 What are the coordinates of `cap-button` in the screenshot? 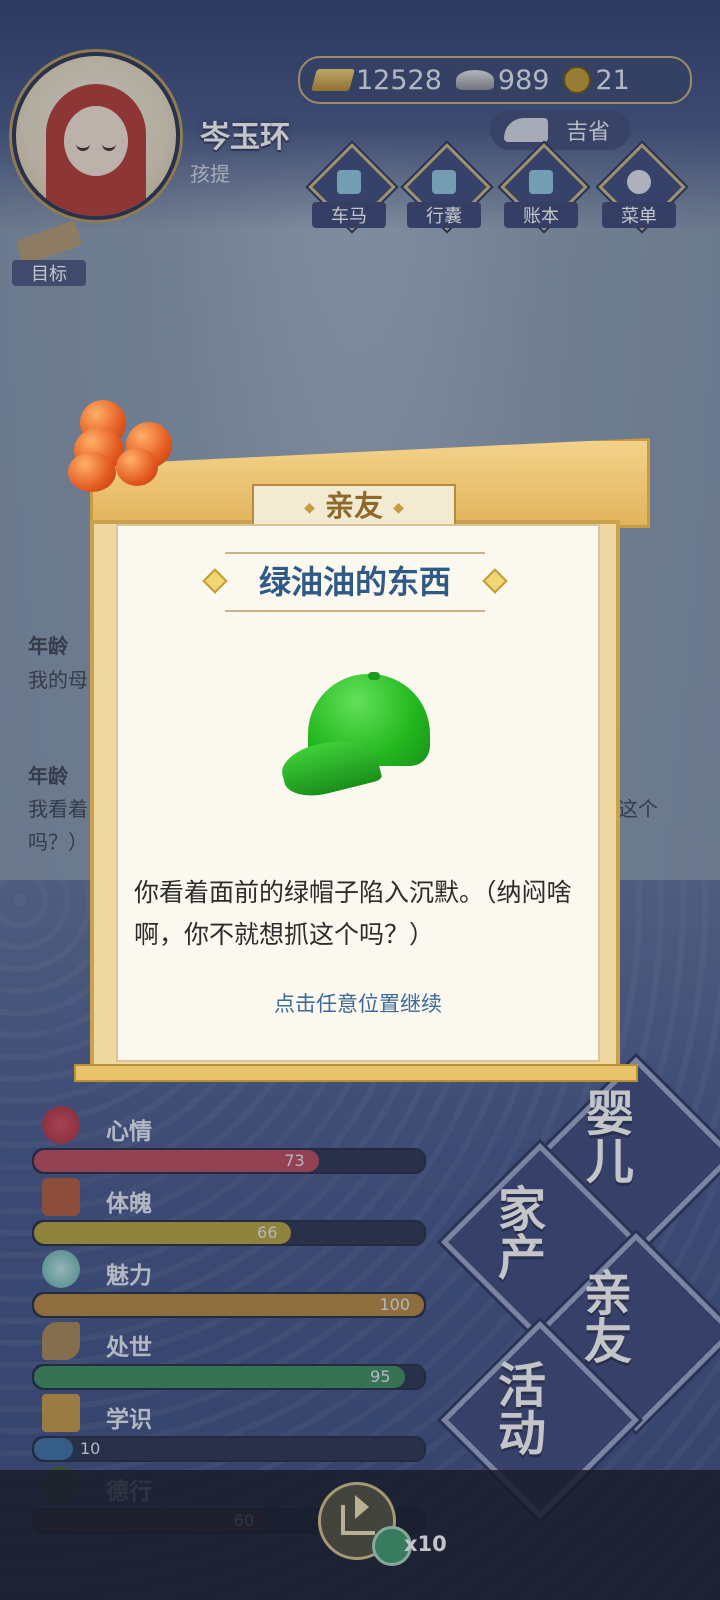 It's located at (374, 676).